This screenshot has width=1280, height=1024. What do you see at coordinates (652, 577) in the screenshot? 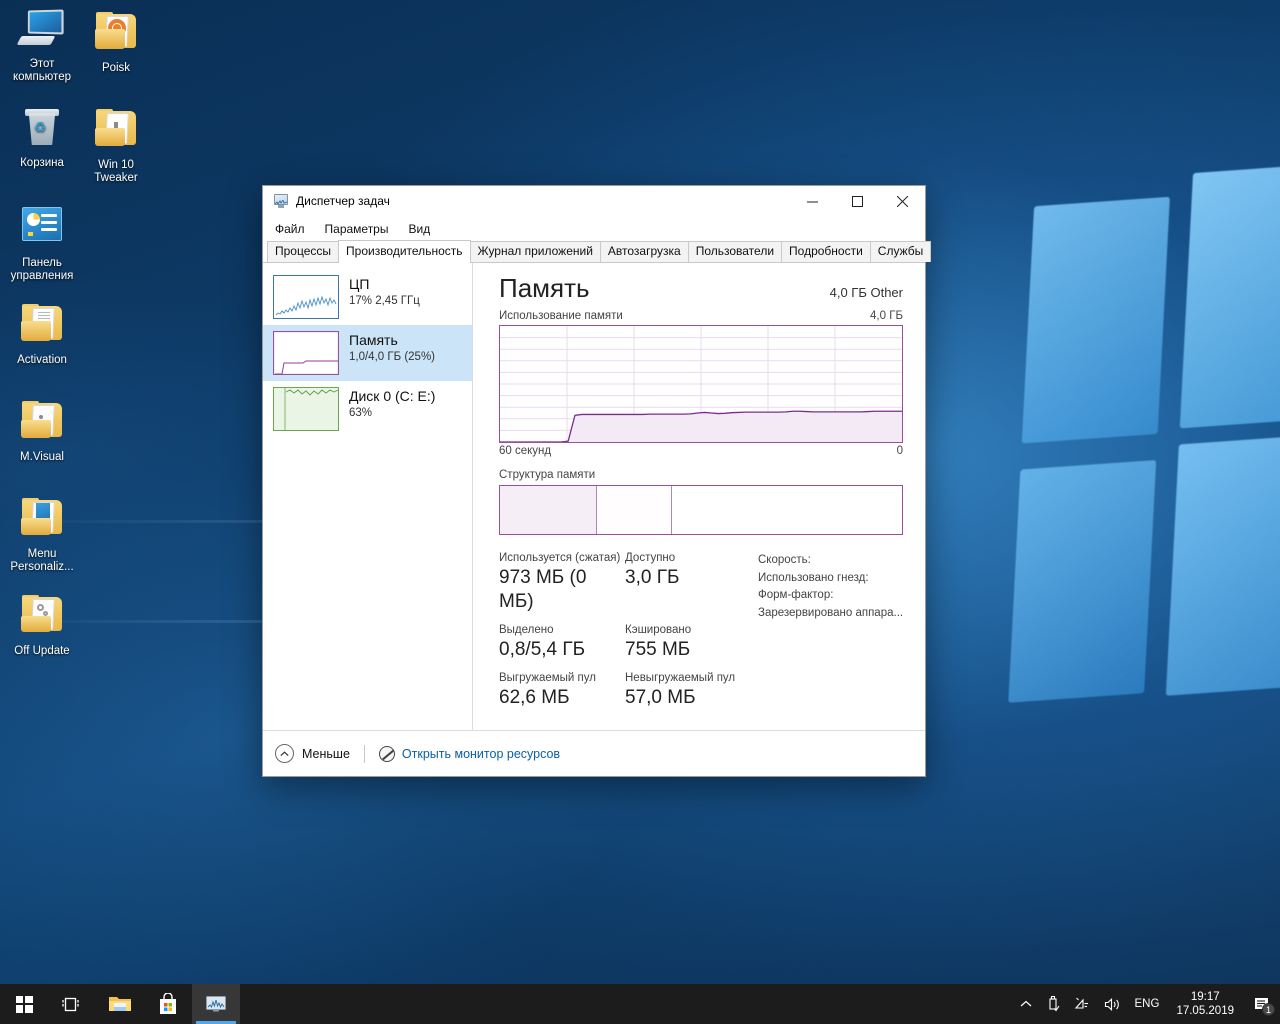
I see `stat-value: 3,0 ГБ` at bounding box center [652, 577].